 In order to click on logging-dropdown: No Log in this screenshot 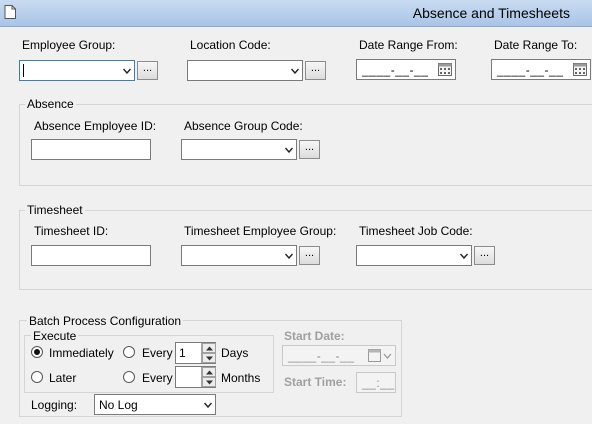, I will do `click(155, 404)`.